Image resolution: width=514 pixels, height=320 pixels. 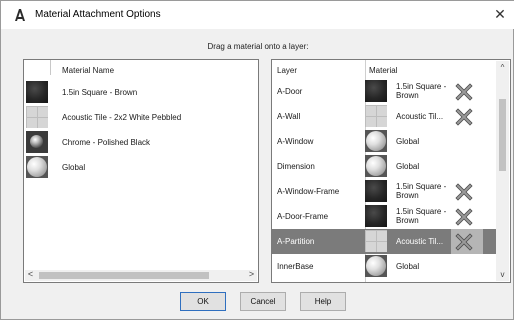 I want to click on layer-row: InnerBase Global, so click(x=384, y=266).